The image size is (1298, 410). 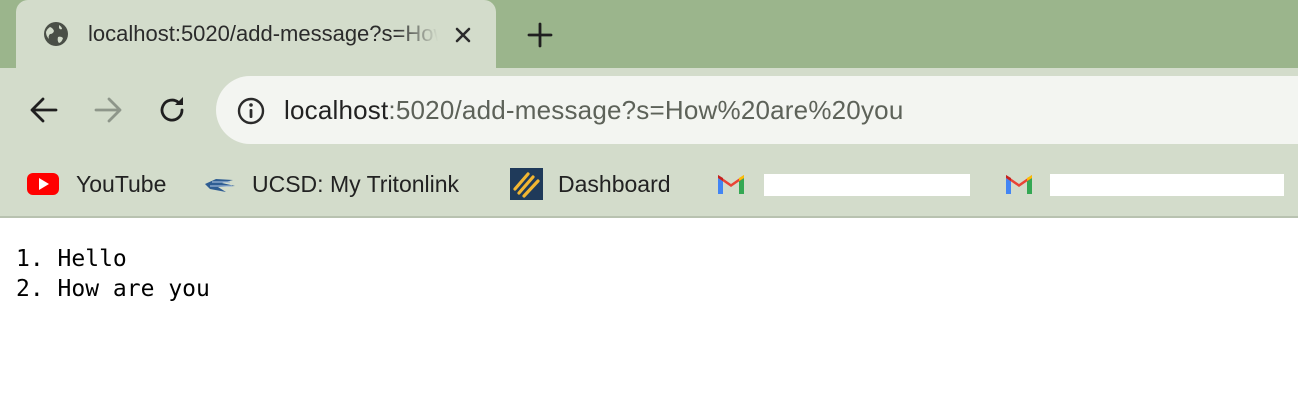 What do you see at coordinates (220, 185) in the screenshot?
I see `tritonlink-icon` at bounding box center [220, 185].